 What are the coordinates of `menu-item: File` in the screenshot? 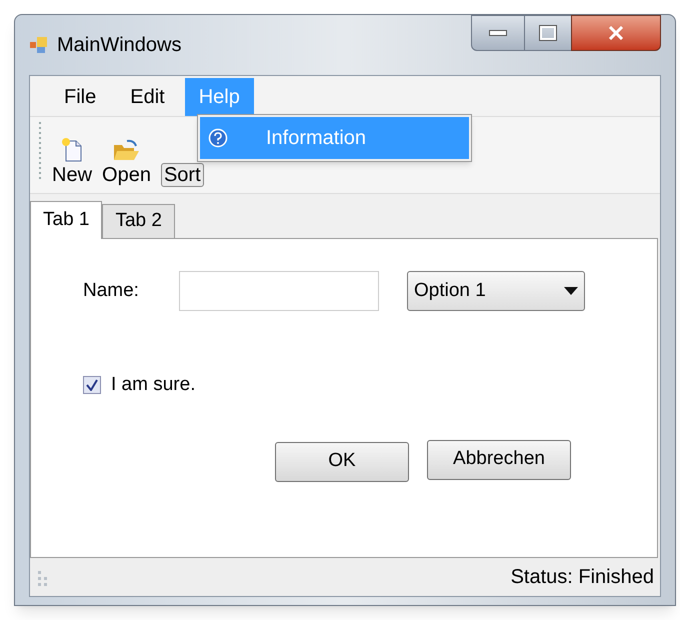 It's located at (80, 97).